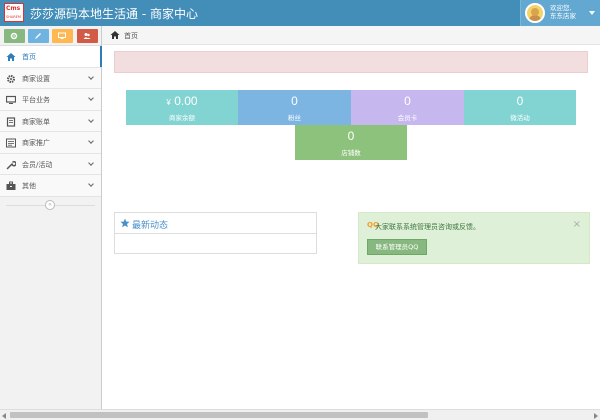  Describe the element at coordinates (4, 416) in the screenshot. I see `scroll-left-arrow-icon` at that location.